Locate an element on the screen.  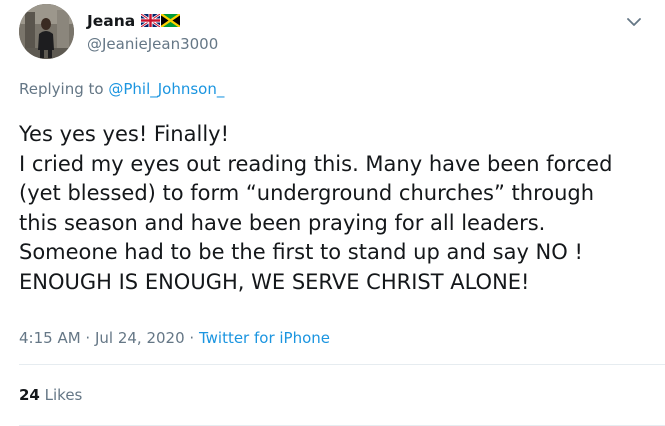
uk-flag-icon is located at coordinates (150, 21).